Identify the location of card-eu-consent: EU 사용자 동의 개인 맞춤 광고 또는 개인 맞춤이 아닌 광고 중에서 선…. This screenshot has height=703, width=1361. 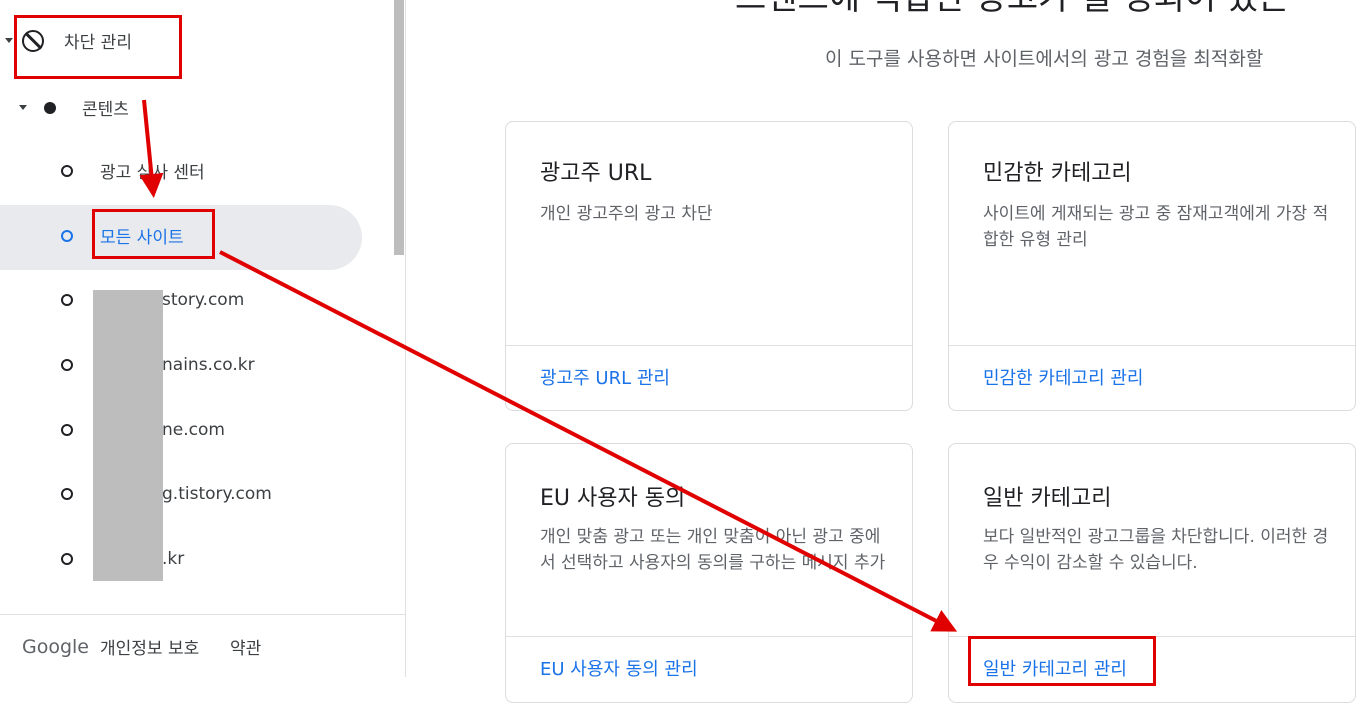
(709, 573).